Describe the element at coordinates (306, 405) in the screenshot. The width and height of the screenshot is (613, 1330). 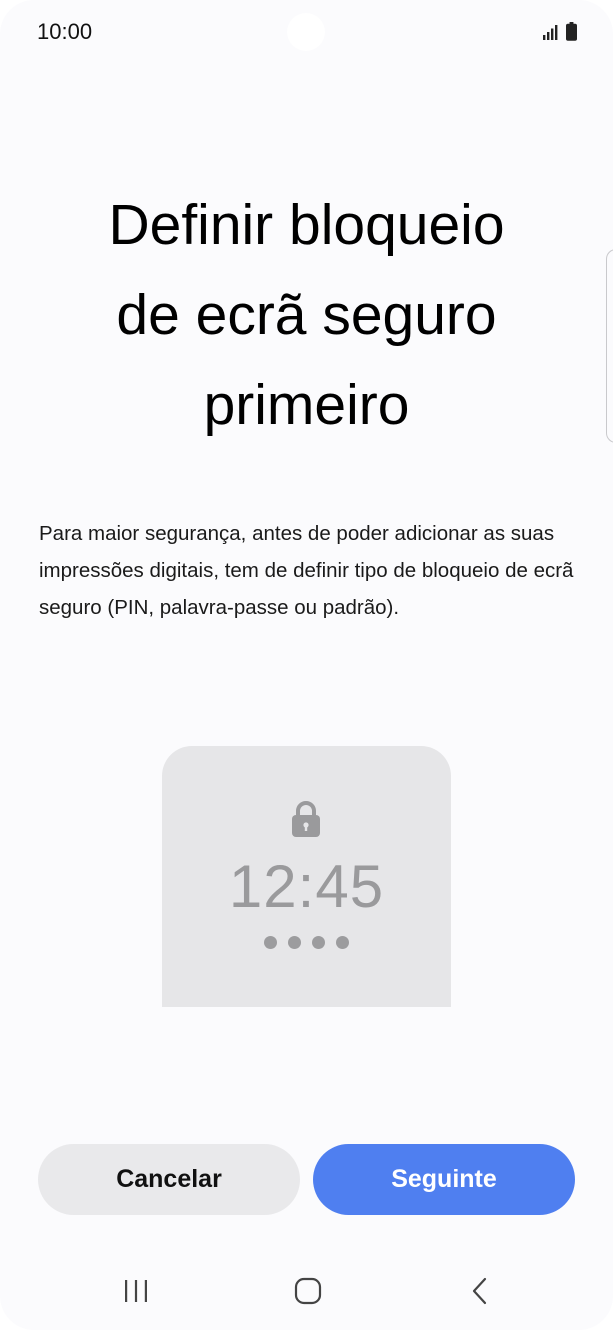
I see `page-title-line-3: primeiro` at that location.